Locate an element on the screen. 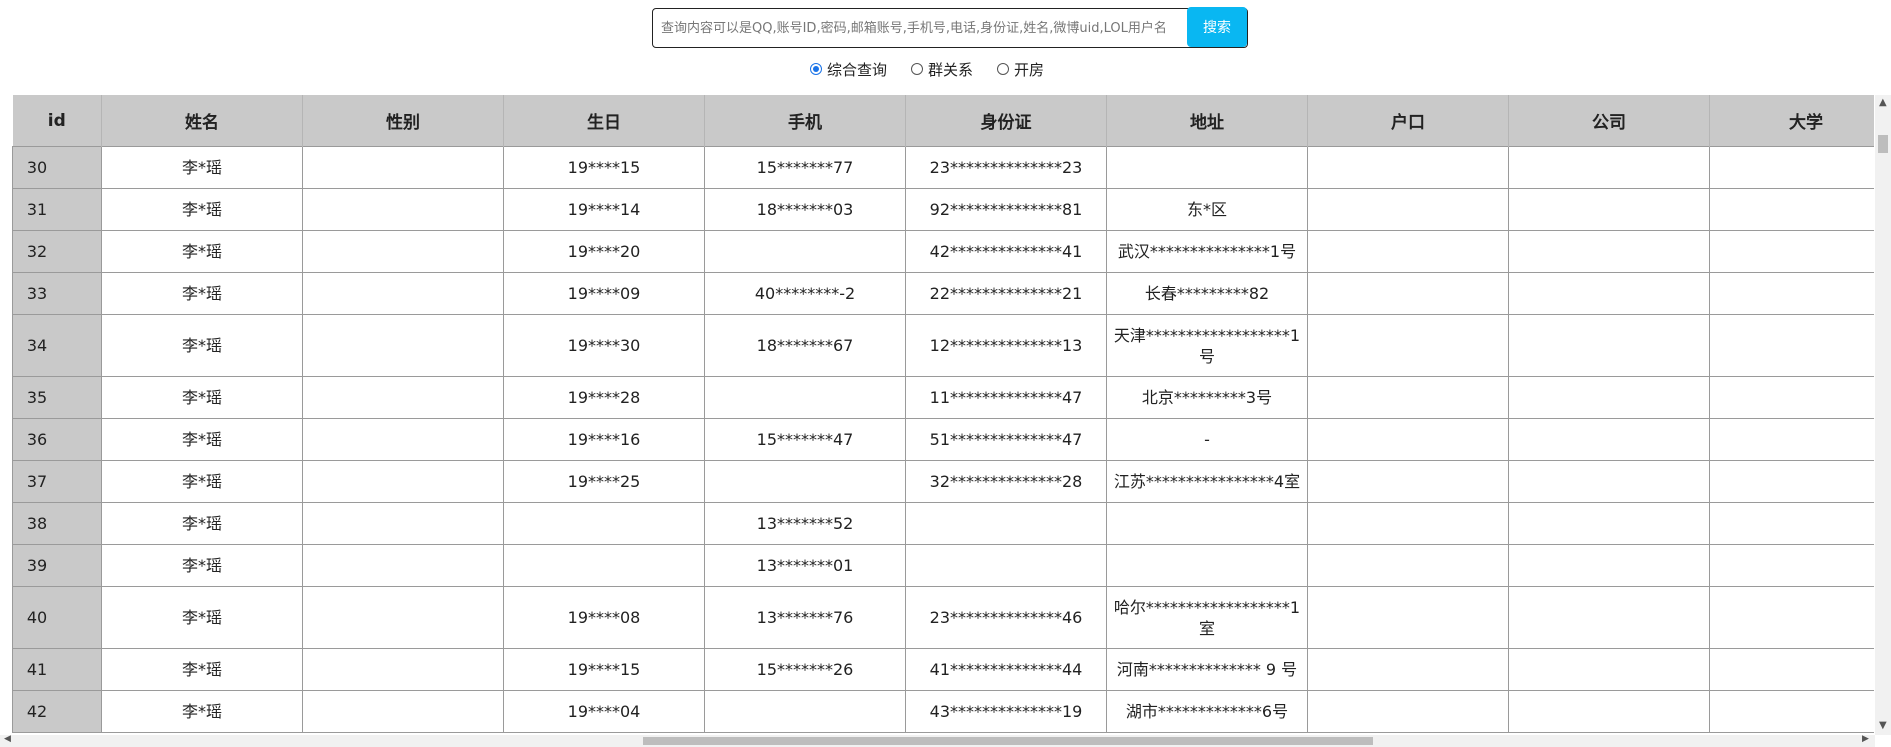 Image resolution: width=1891 pixels, height=747 pixels. scroll-left-icon: ◀ is located at coordinates (7, 739).